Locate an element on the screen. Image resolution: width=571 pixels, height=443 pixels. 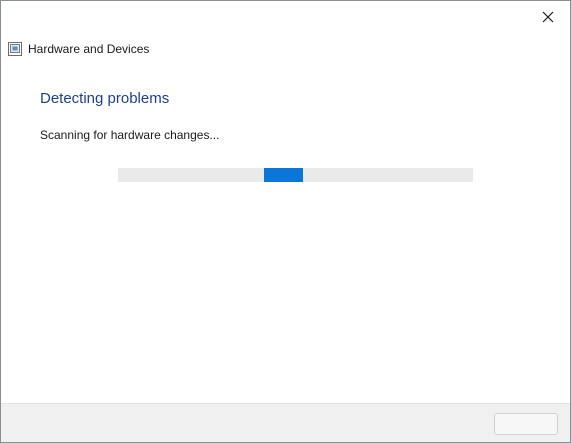
cancel-button is located at coordinates (526, 424).